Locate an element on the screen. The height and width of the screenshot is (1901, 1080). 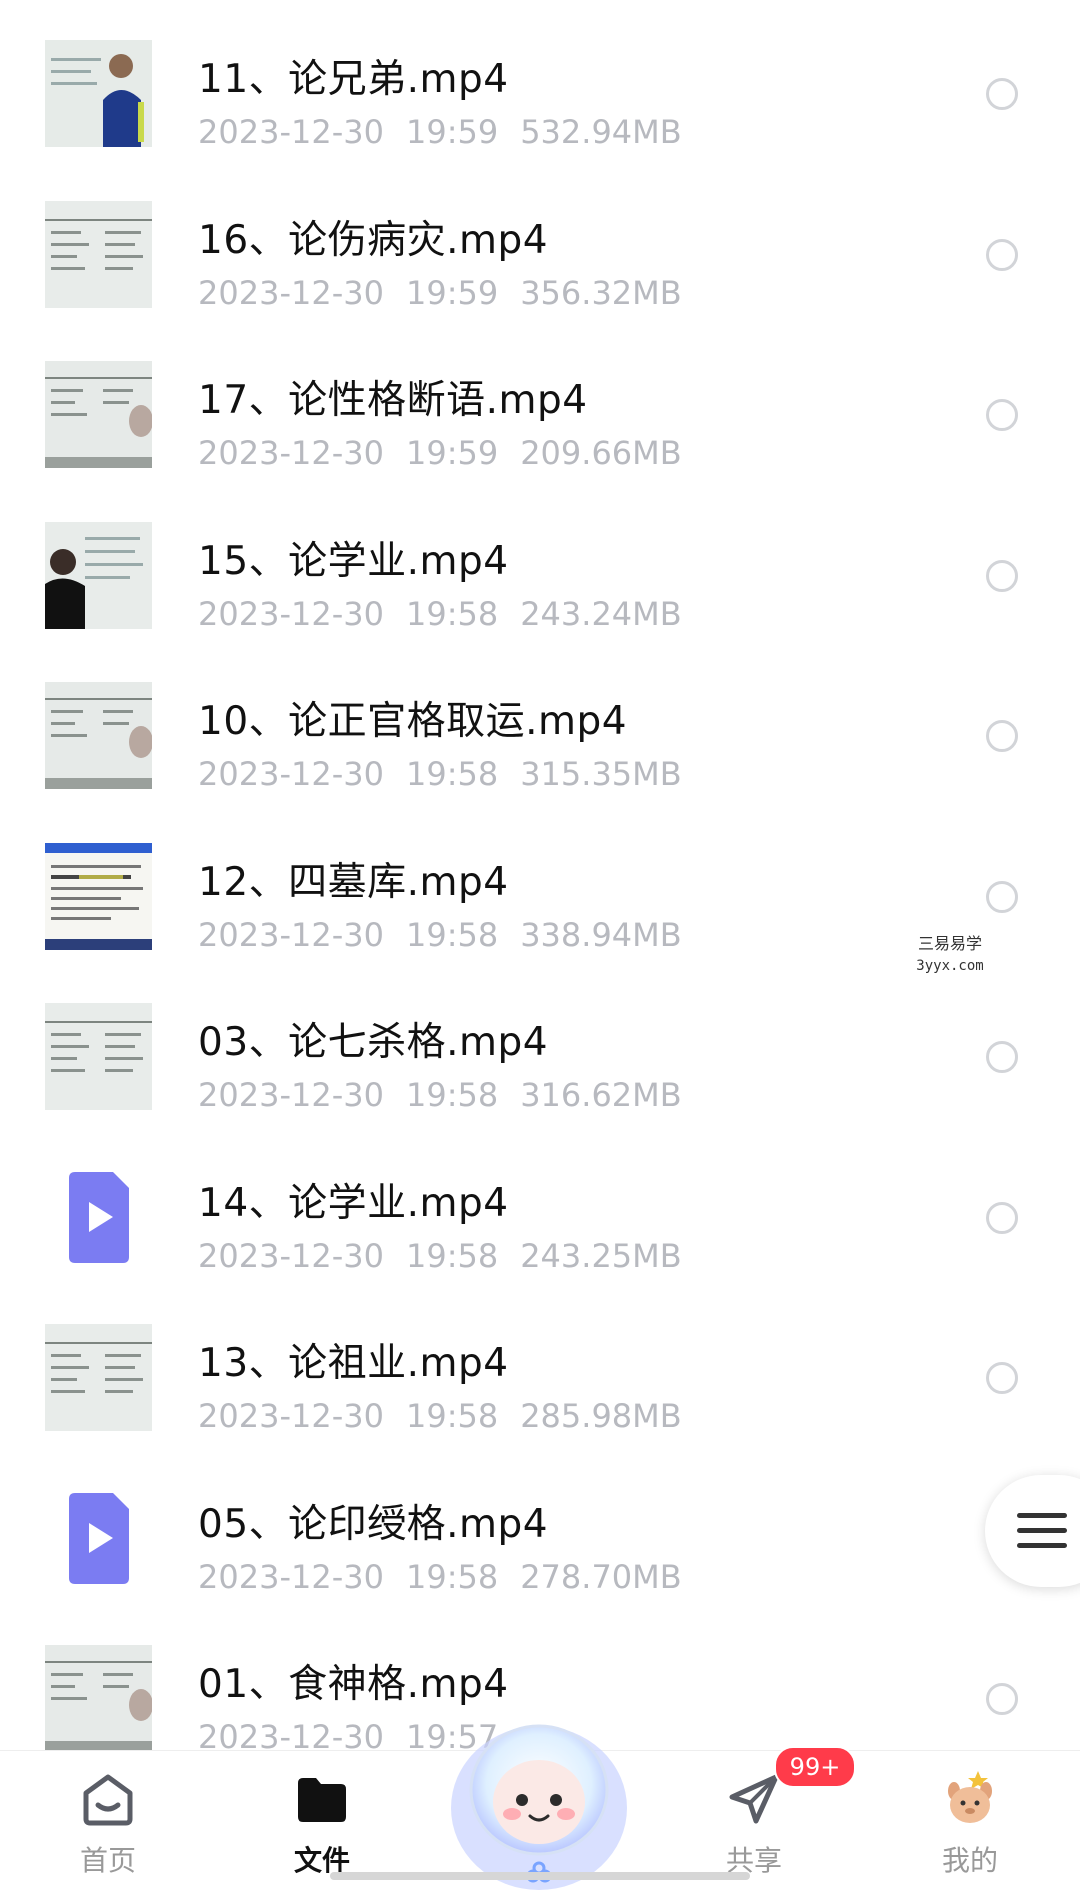
file-size: 532.94MB is located at coordinates (601, 132).